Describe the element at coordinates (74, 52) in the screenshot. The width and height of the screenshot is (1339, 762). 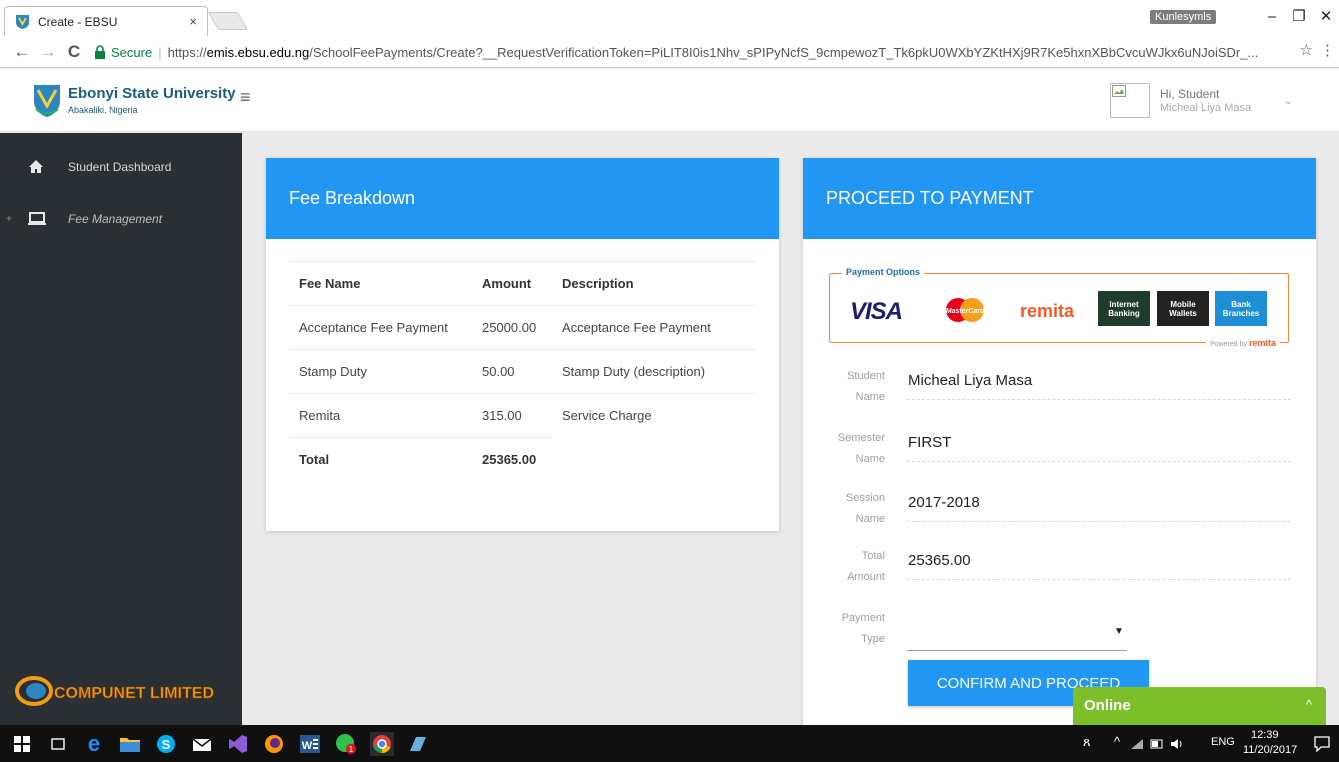
I see `reload-button: C` at that location.